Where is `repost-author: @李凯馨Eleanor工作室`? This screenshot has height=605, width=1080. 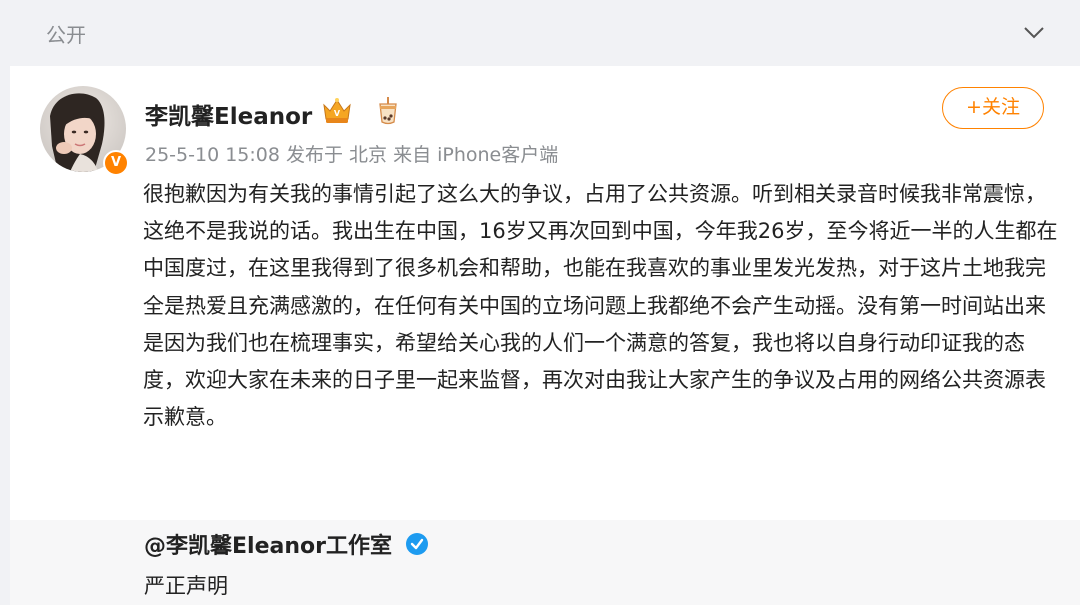 repost-author: @李凯馨Eleanor工作室 is located at coordinates (268, 544).